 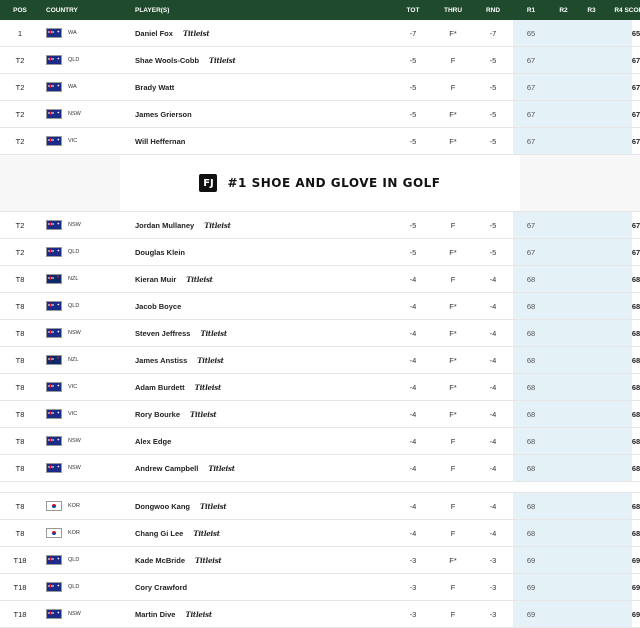 What do you see at coordinates (258, 87) in the screenshot?
I see `player-cell: Brady Watt` at bounding box center [258, 87].